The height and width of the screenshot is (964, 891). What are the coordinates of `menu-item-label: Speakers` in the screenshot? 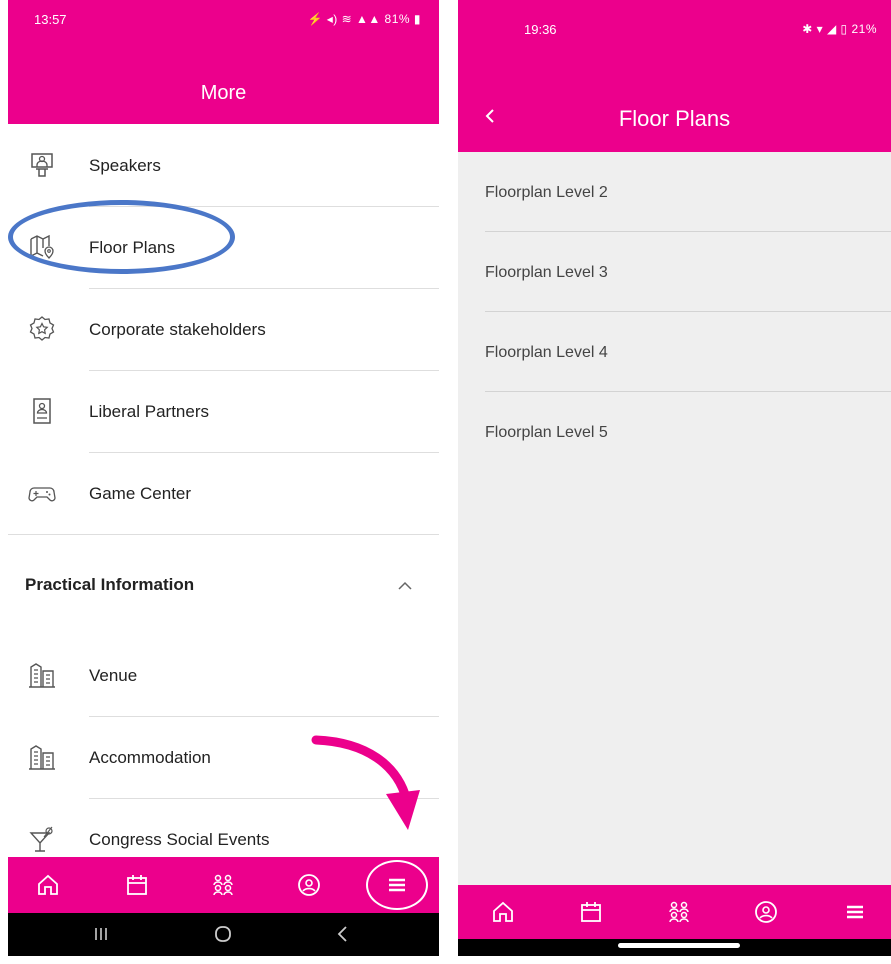 It's located at (125, 165).